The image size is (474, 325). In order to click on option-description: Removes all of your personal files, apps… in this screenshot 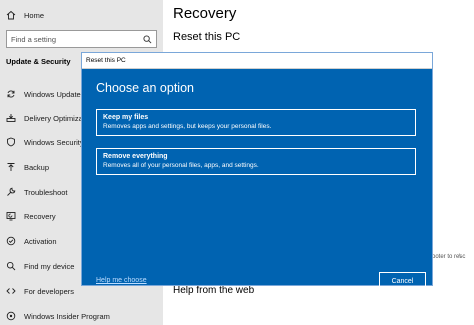, I will do `click(181, 165)`.